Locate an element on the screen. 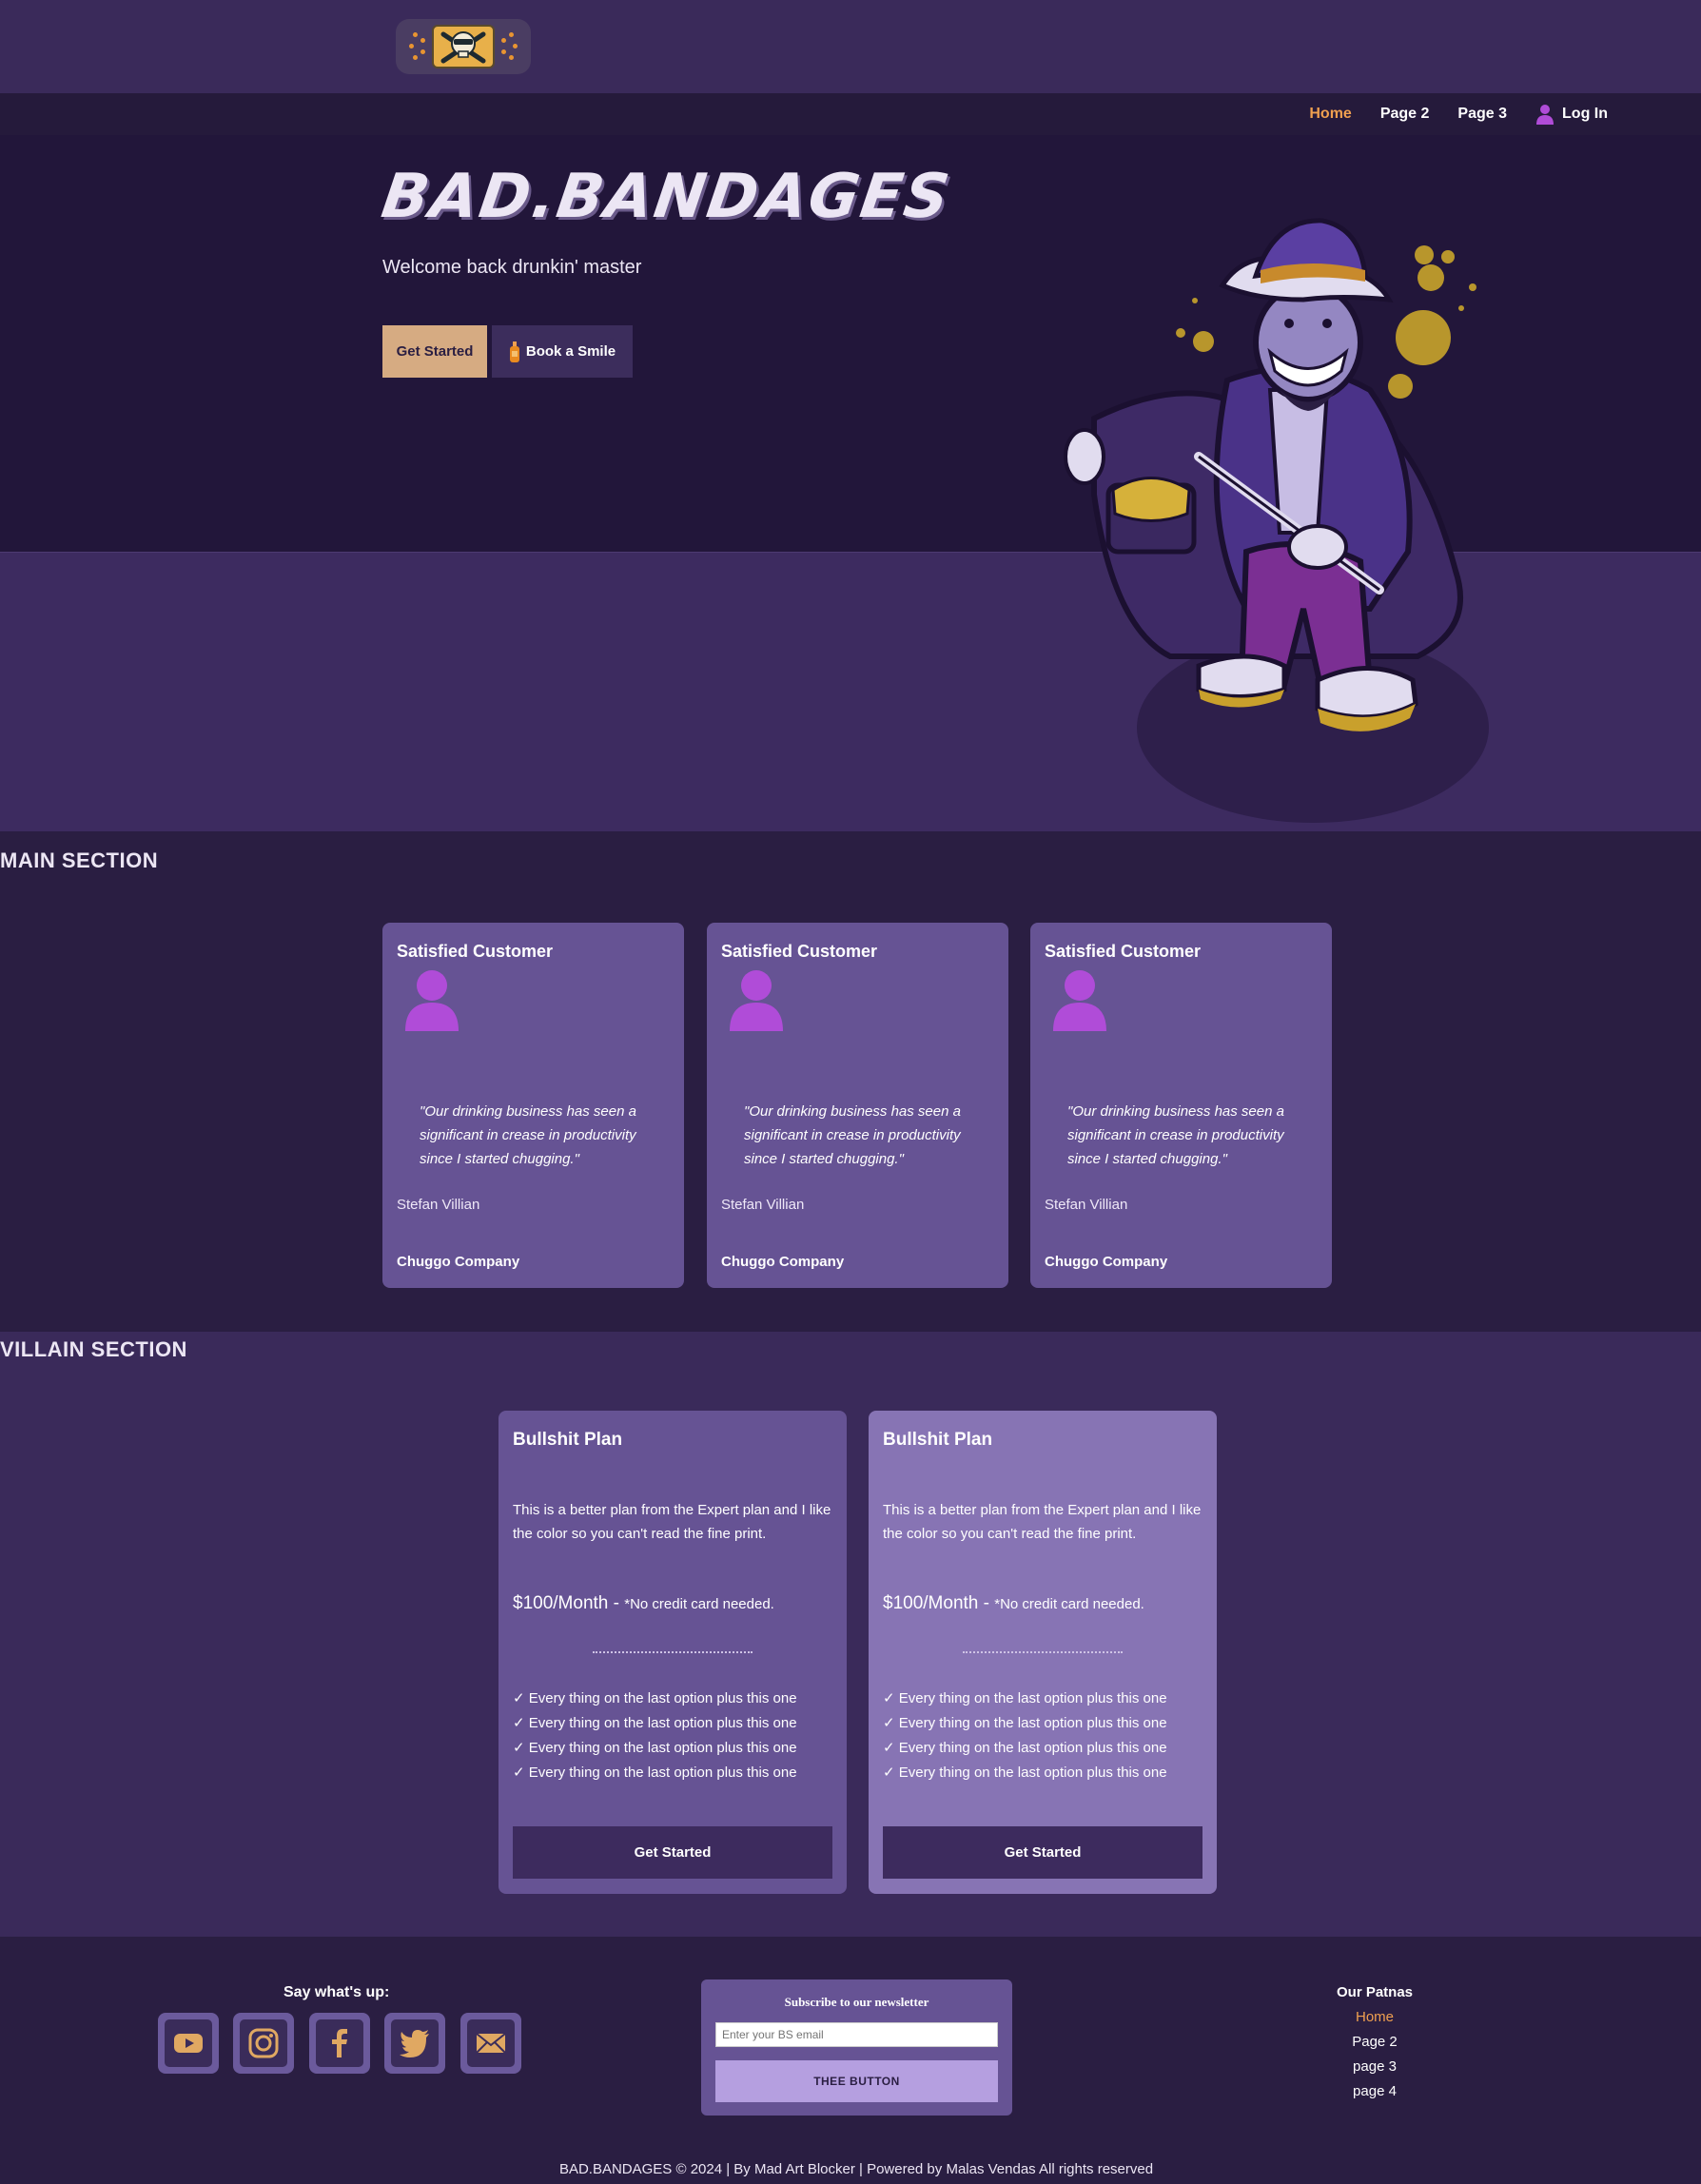 This screenshot has height=2184, width=1701. nav-page-3: Page 3 is located at coordinates (1482, 114).